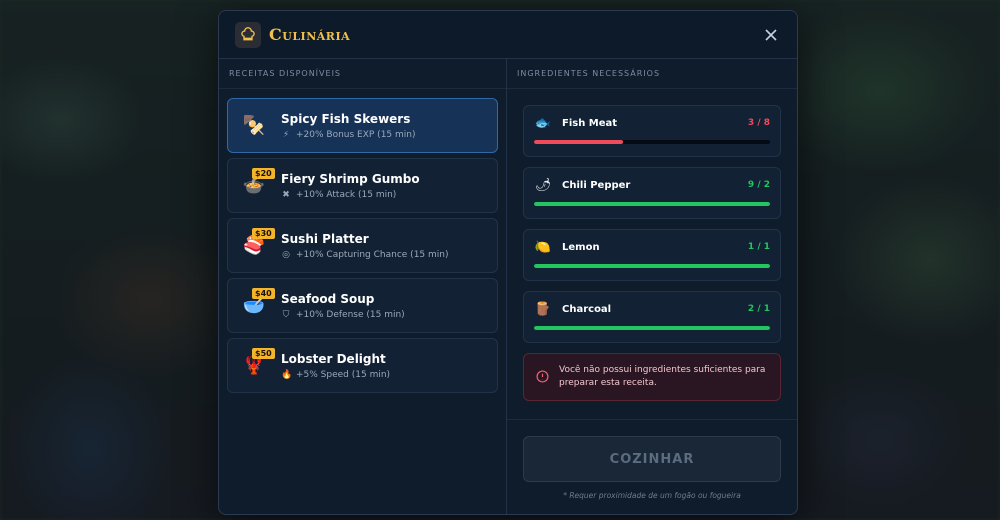  I want to click on bonus-text: +5% Speed (15 min), so click(343, 374).